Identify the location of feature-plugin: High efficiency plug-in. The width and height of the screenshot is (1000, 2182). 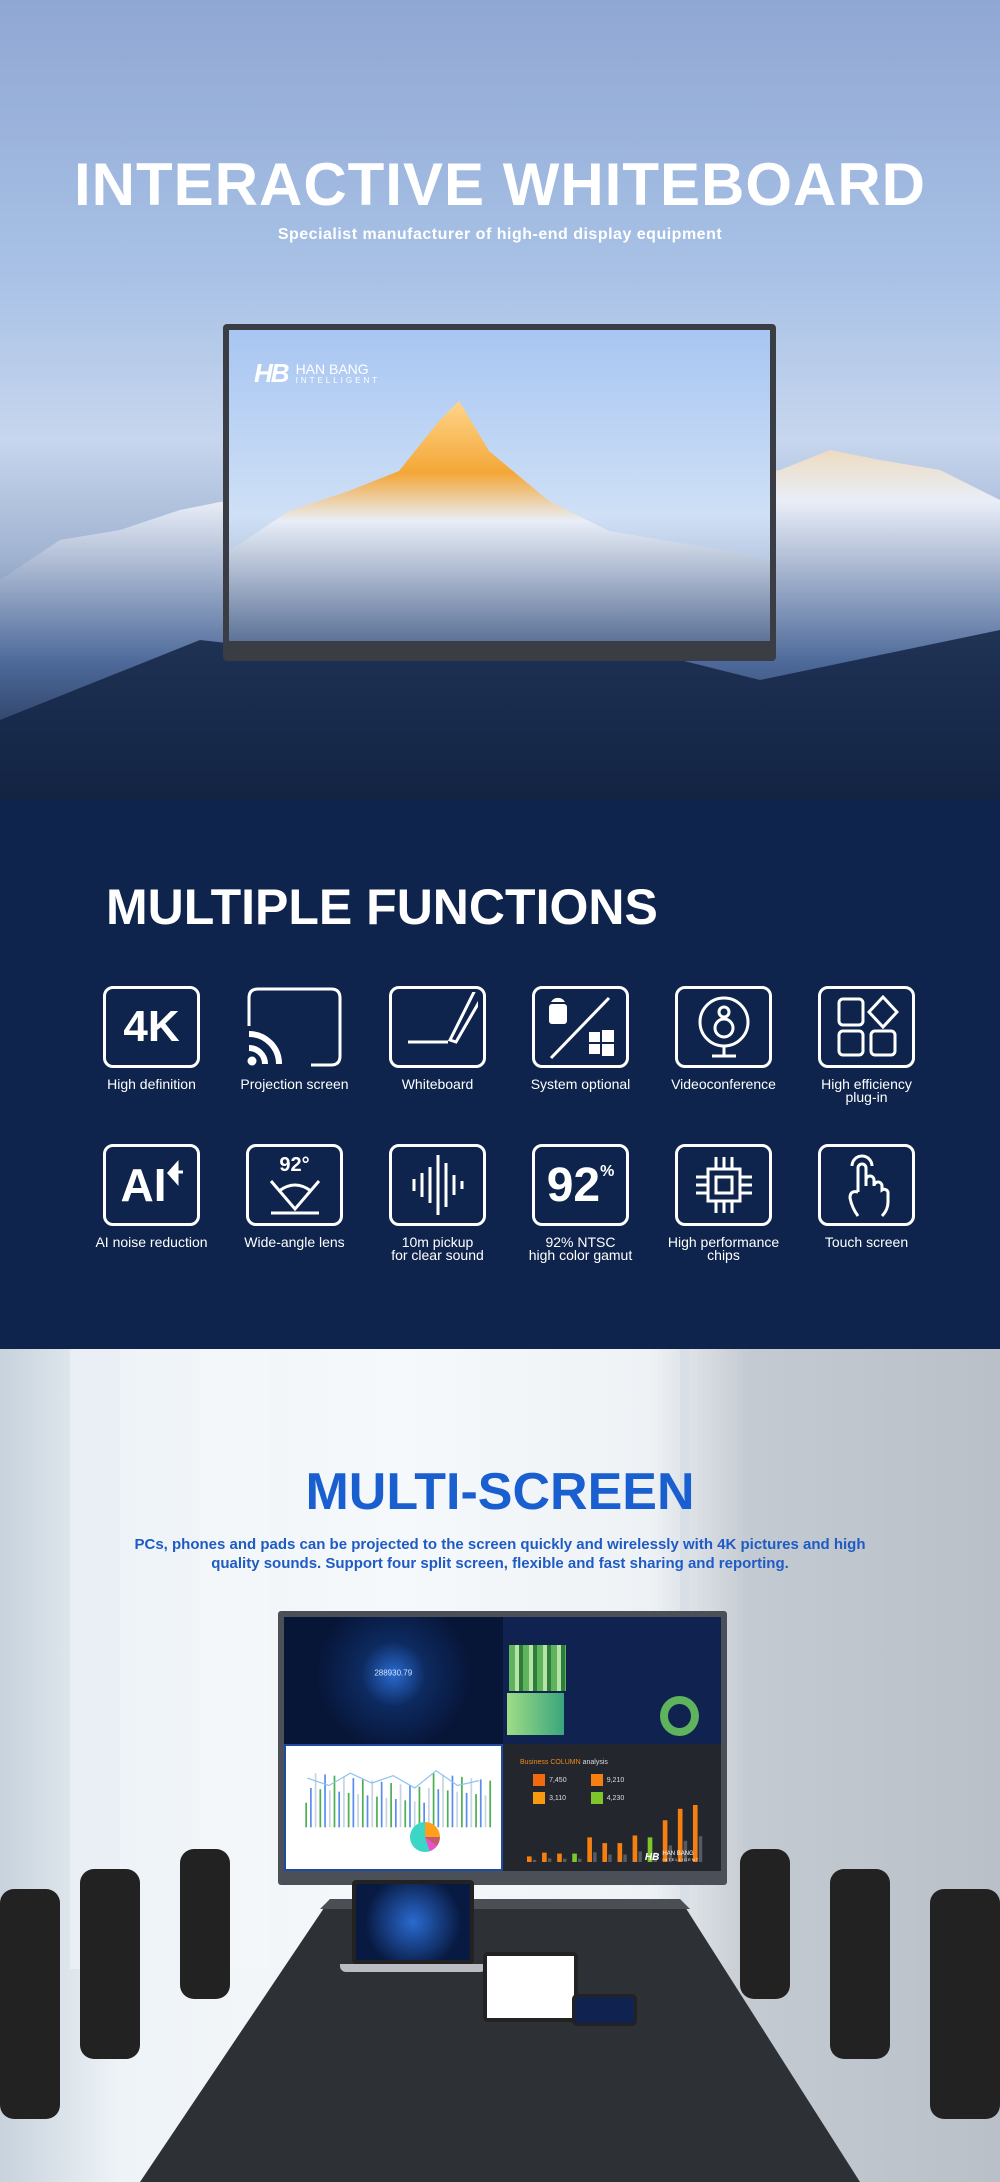
(866, 1045).